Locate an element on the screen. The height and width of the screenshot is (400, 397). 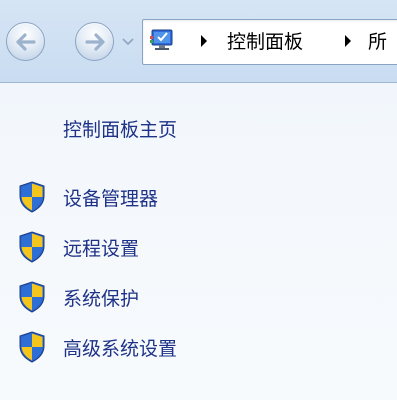
task-device-manager: 设备管理器 is located at coordinates (87, 197).